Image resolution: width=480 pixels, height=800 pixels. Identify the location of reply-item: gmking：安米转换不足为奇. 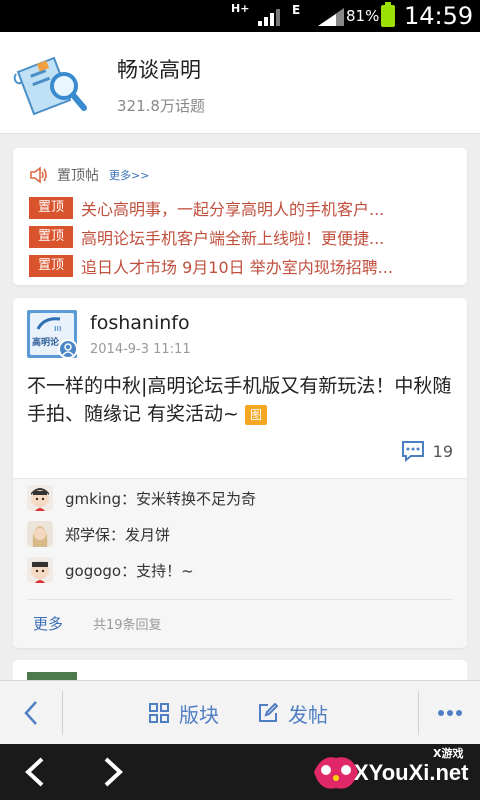
(141, 498).